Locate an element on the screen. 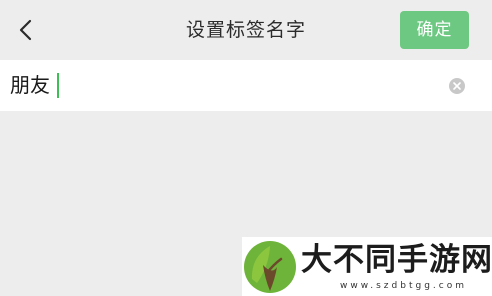 This screenshot has width=492, height=296. tag-name-input-value: 朋友 is located at coordinates (30, 85).